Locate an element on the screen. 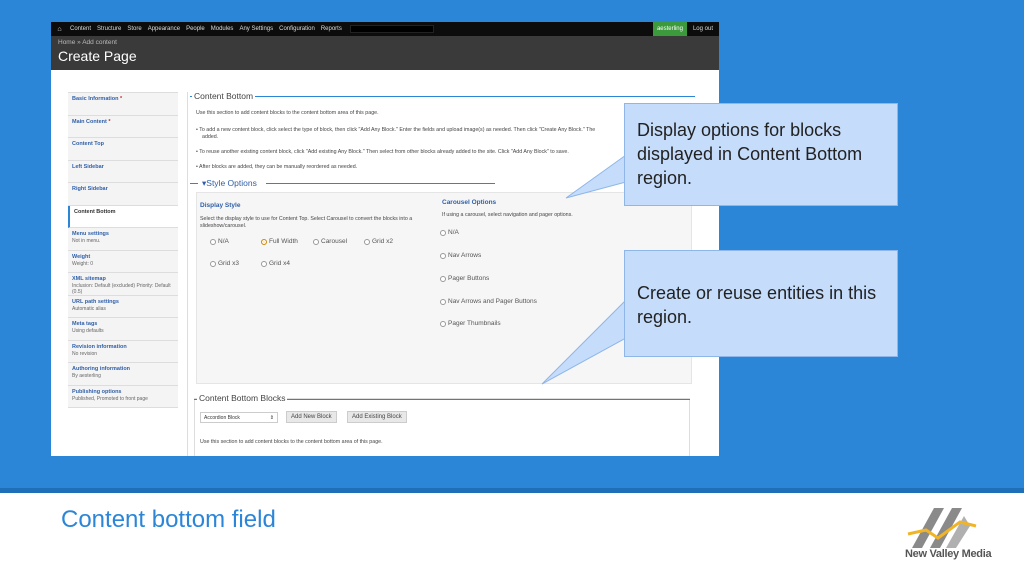  vtab-label: Content Bottom is located at coordinates (95, 211).